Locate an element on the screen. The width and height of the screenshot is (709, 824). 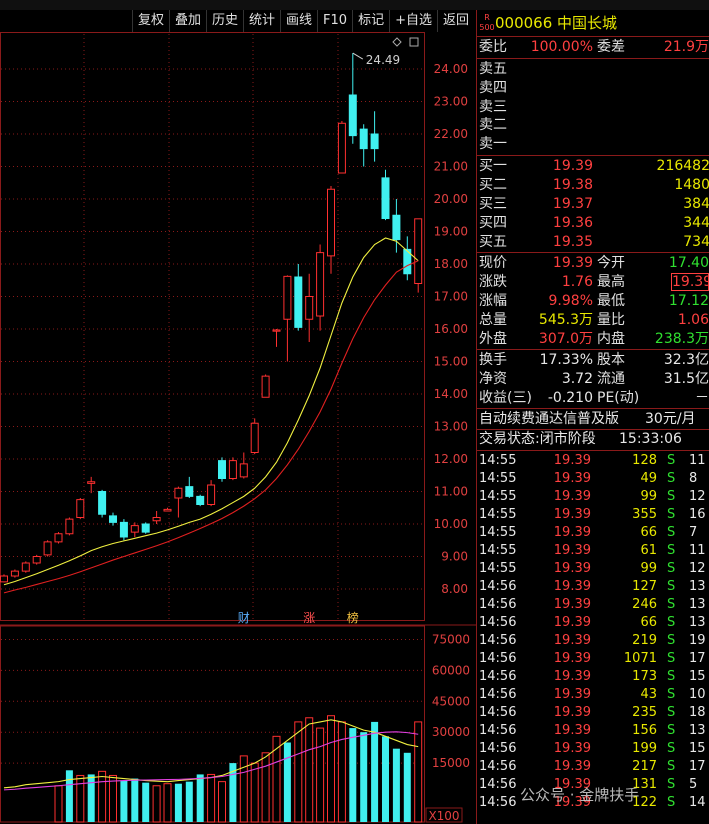
tick-count: 16 is located at coordinates (697, 514).